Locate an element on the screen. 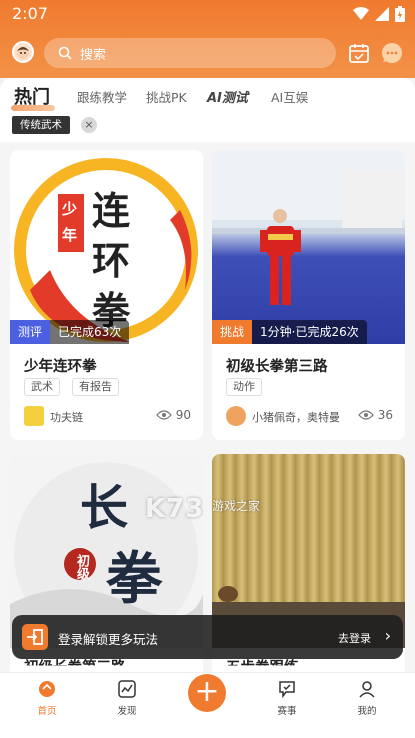  tab-challenge-pk: 挑战PK is located at coordinates (166, 96).